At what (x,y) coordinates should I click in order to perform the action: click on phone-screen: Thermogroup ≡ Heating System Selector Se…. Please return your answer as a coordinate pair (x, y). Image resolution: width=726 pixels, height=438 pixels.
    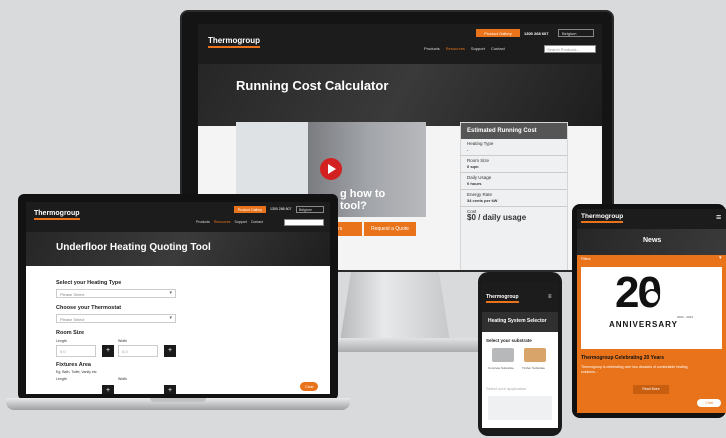
    Looking at the image, I should click on (520, 355).